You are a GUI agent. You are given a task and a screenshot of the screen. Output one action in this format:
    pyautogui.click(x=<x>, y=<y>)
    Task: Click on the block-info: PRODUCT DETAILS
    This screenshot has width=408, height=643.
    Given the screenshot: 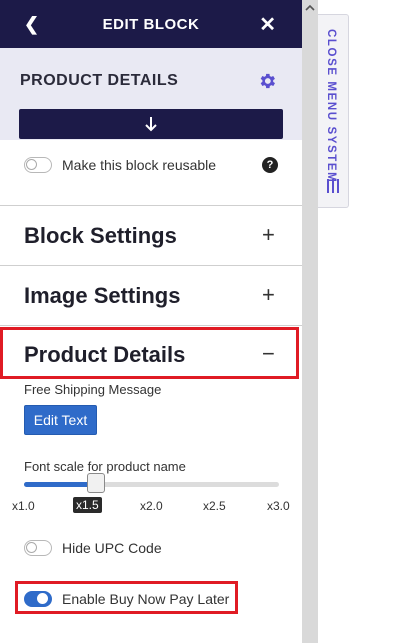 What is the action you would take?
    pyautogui.click(x=151, y=94)
    